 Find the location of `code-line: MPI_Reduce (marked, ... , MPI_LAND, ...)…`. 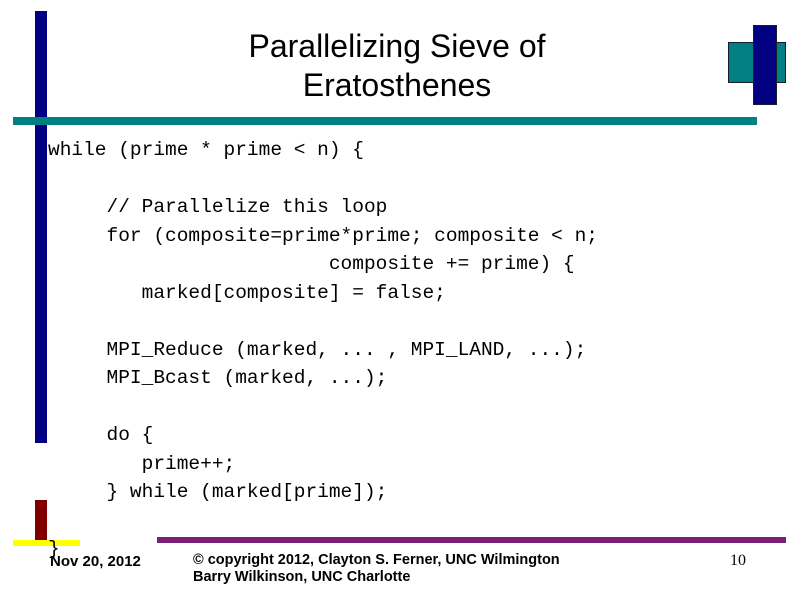

code-line: MPI_Reduce (marked, ... , MPI_LAND, ...)… is located at coordinates (317, 349).